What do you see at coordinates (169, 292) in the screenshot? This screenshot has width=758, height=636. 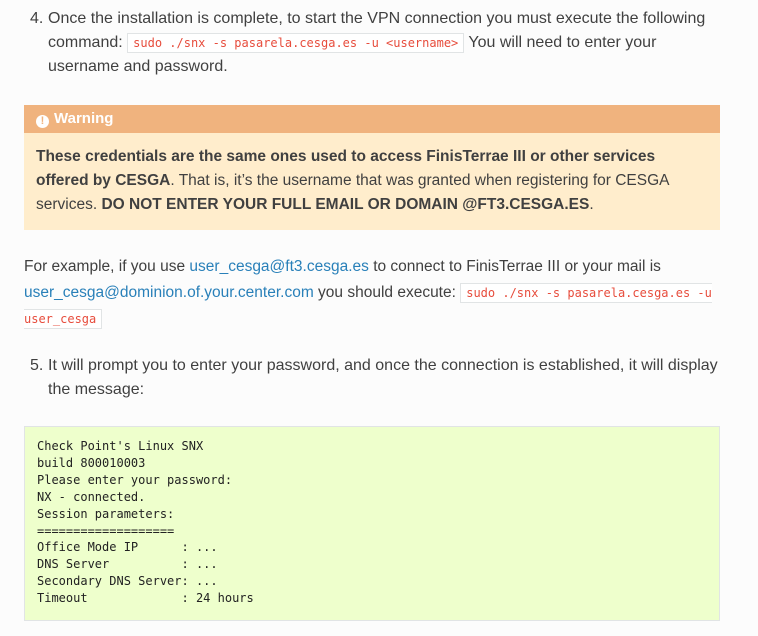 I see `email-link-center: user_cesga@dominion.of.your.center.com` at bounding box center [169, 292].